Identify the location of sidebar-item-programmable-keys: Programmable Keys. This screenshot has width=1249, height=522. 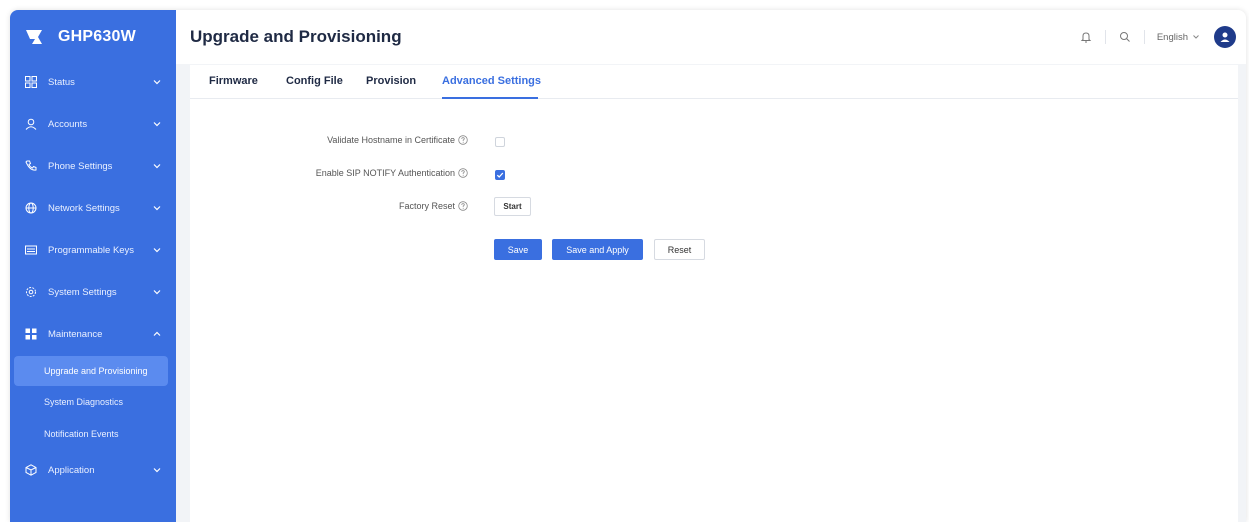
(93, 250).